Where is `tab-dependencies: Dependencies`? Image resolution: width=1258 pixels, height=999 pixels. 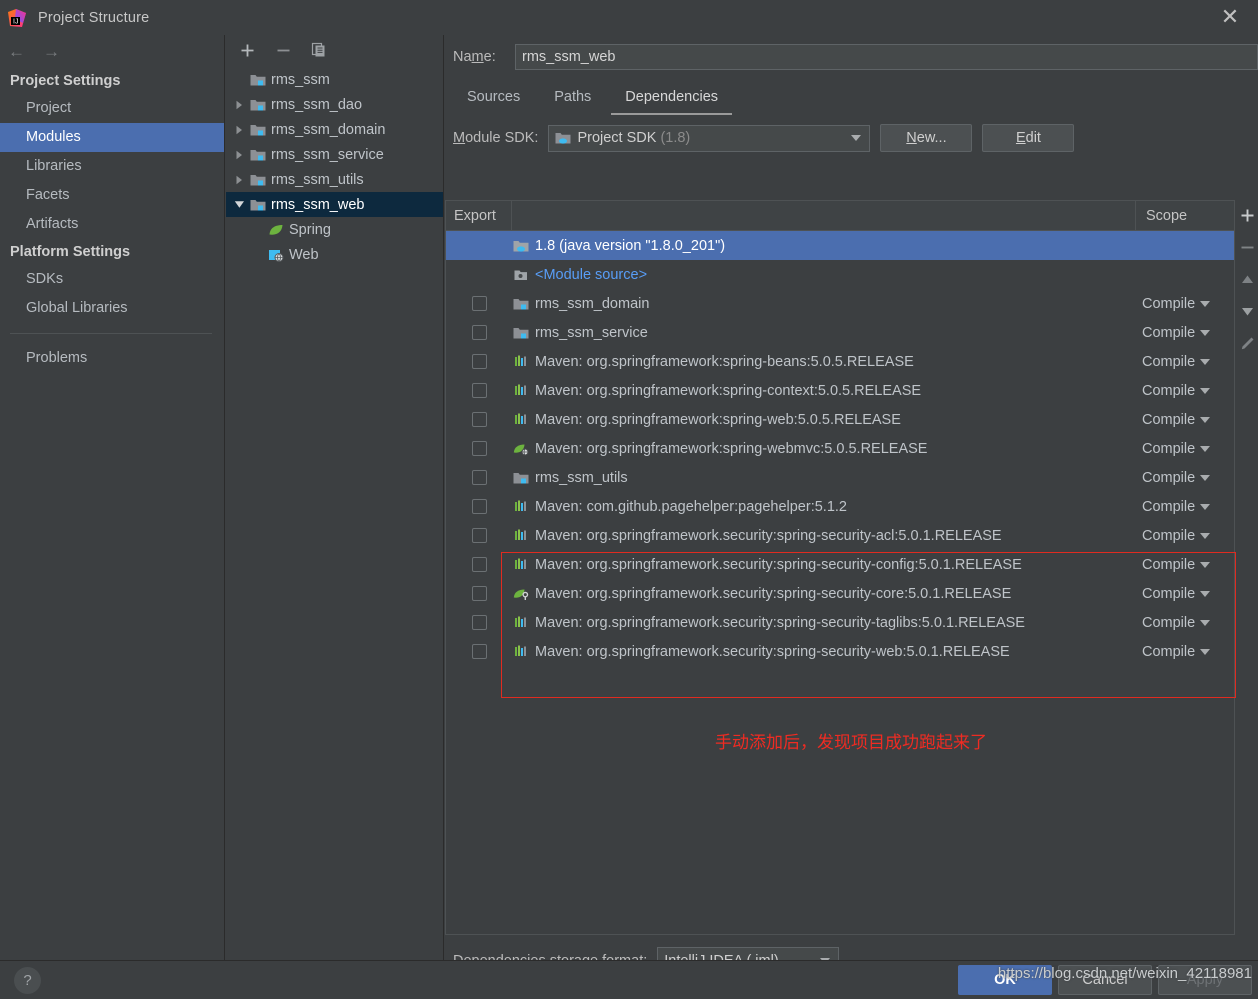
tab-dependencies: Dependencies is located at coordinates (672, 99).